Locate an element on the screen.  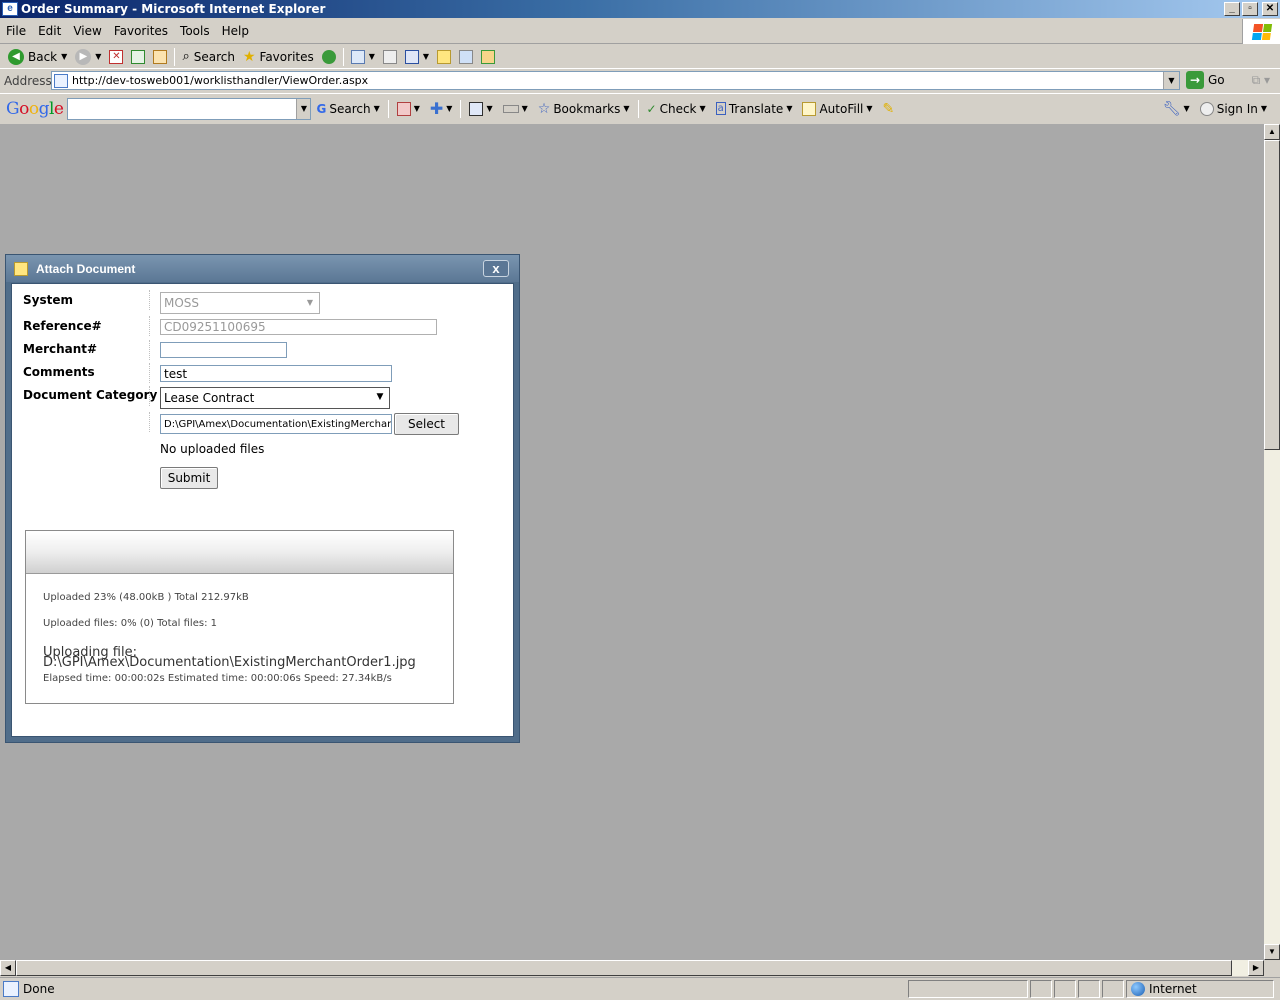
menu-help: Help is located at coordinates (235, 31).